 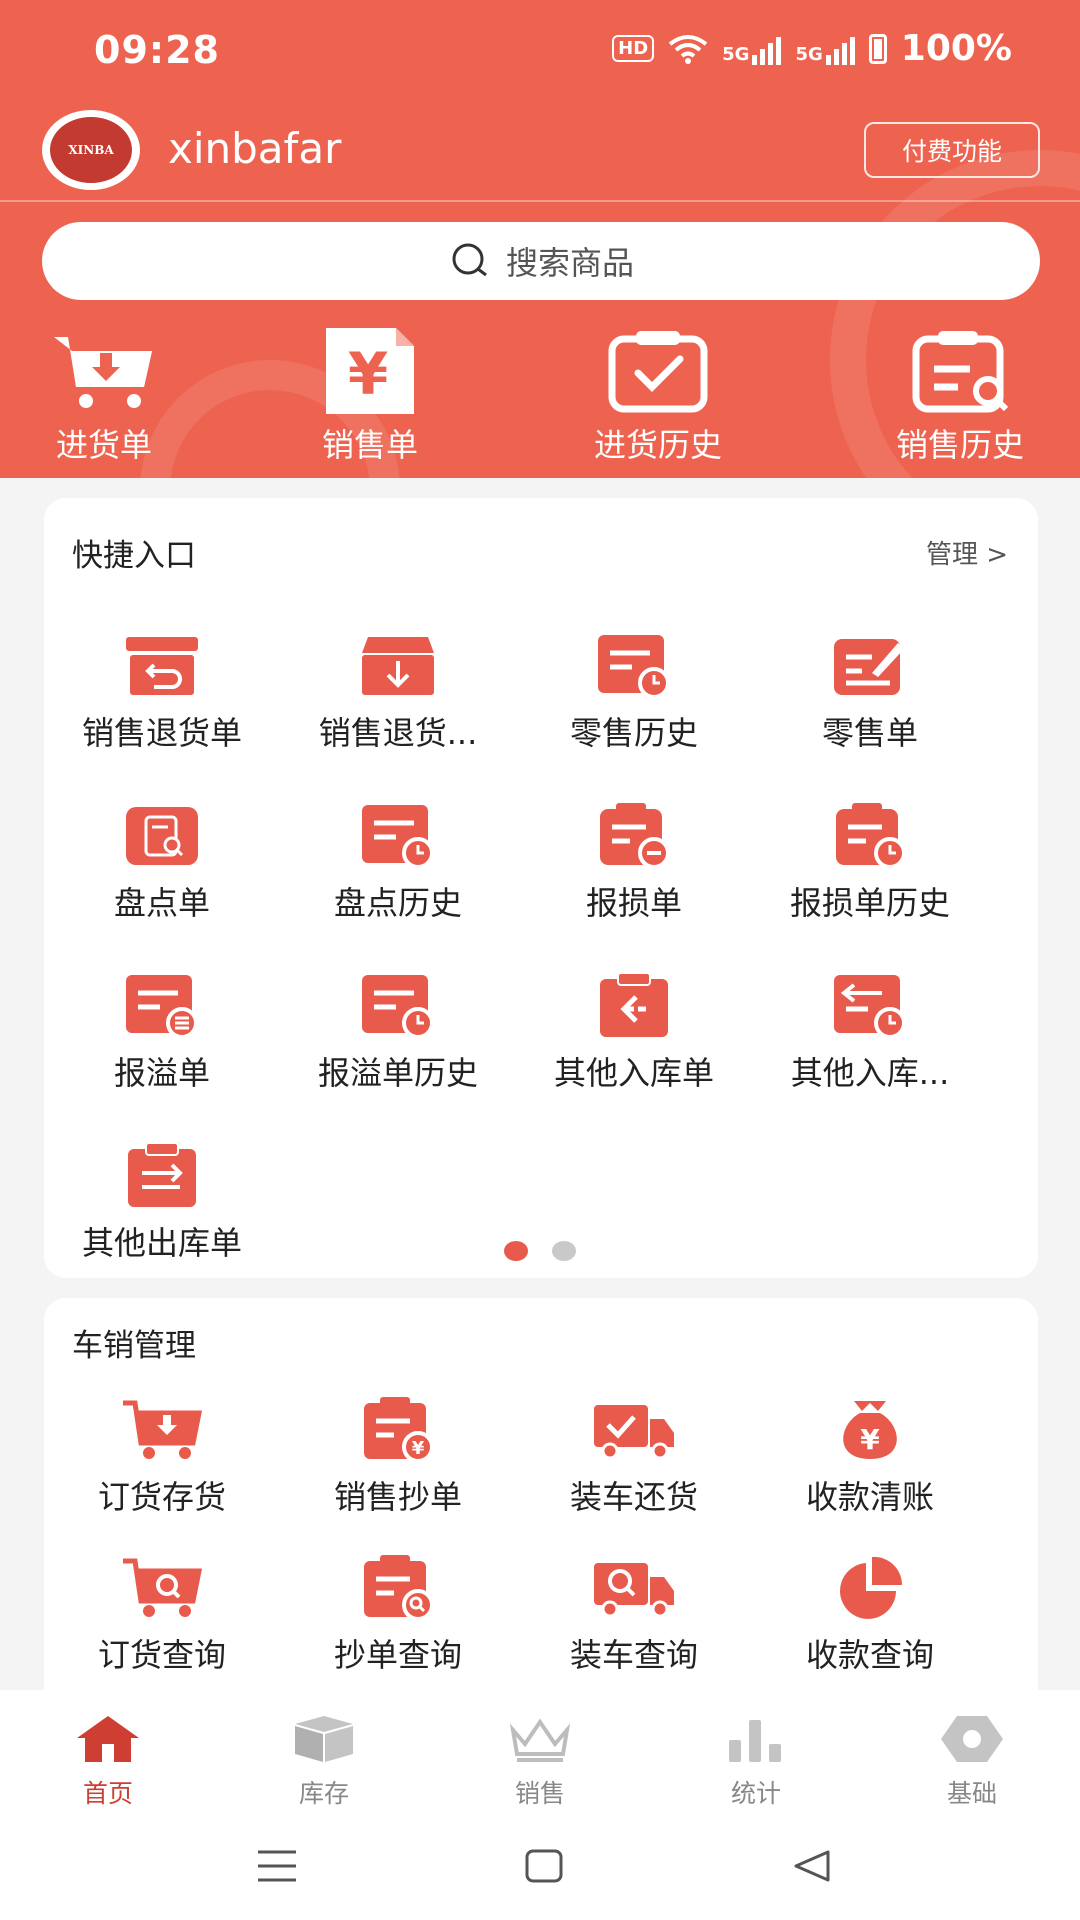 What do you see at coordinates (755, 1793) in the screenshot?
I see `nav-label: 统计` at bounding box center [755, 1793].